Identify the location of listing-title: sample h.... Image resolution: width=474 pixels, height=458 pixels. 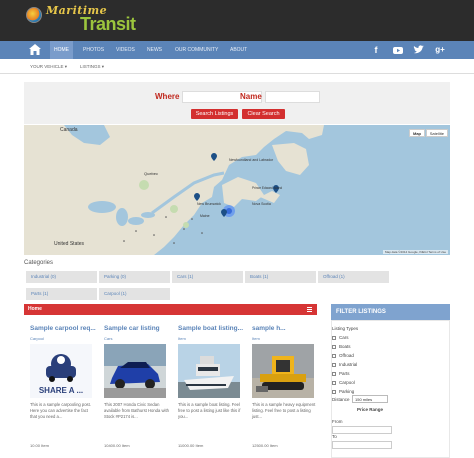
(269, 328).